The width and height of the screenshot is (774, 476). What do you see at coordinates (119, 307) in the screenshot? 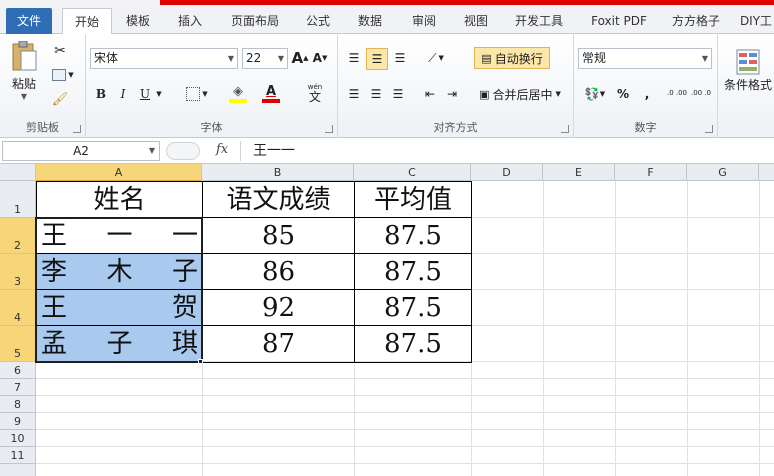
I see `cell-a4: 王贺` at bounding box center [119, 307].